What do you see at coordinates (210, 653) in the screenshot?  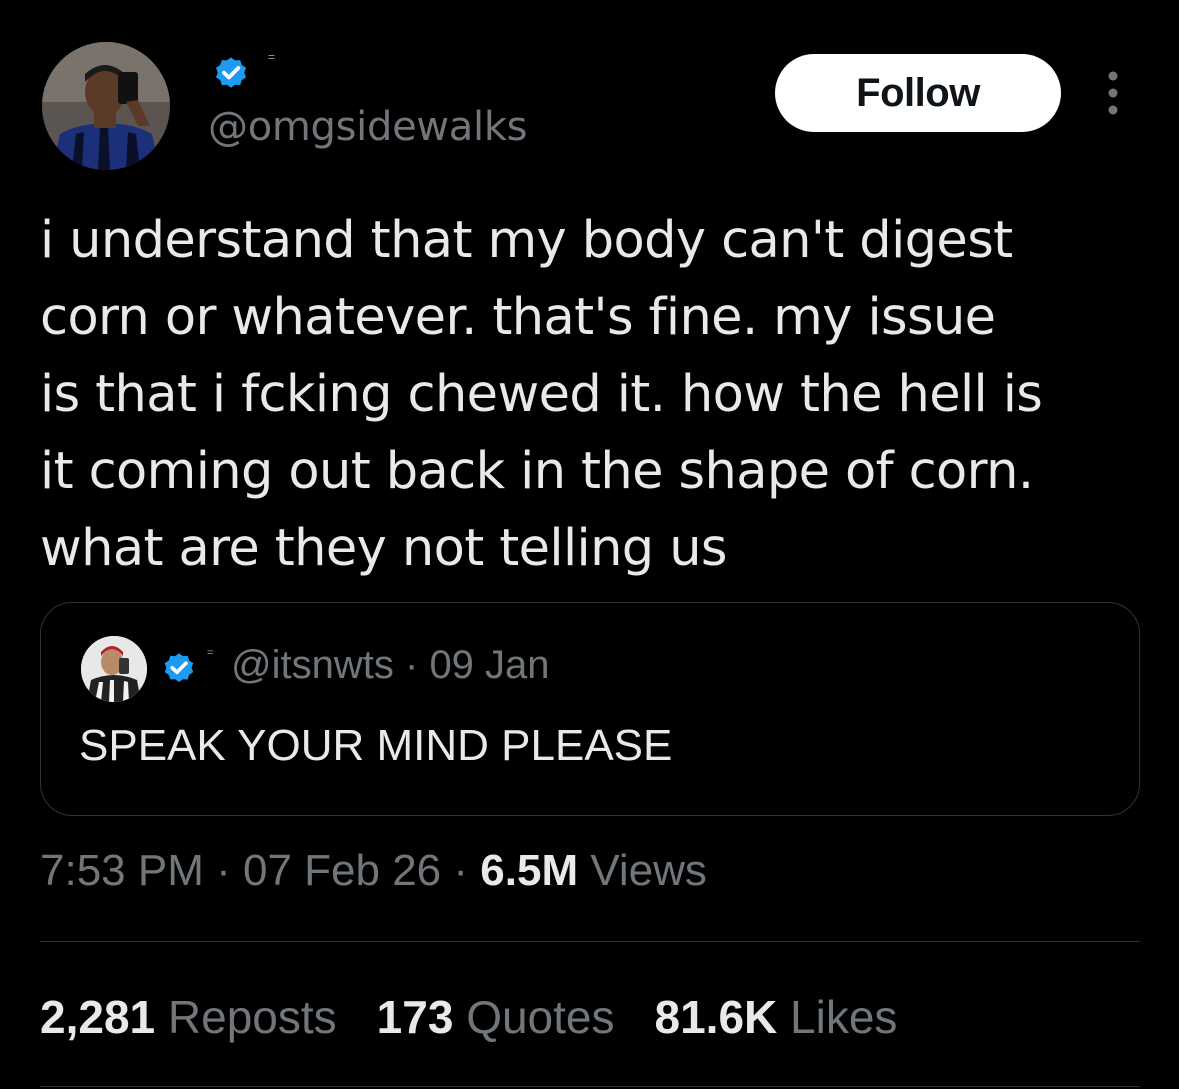 I see `quote-author-name-flag: =` at bounding box center [210, 653].